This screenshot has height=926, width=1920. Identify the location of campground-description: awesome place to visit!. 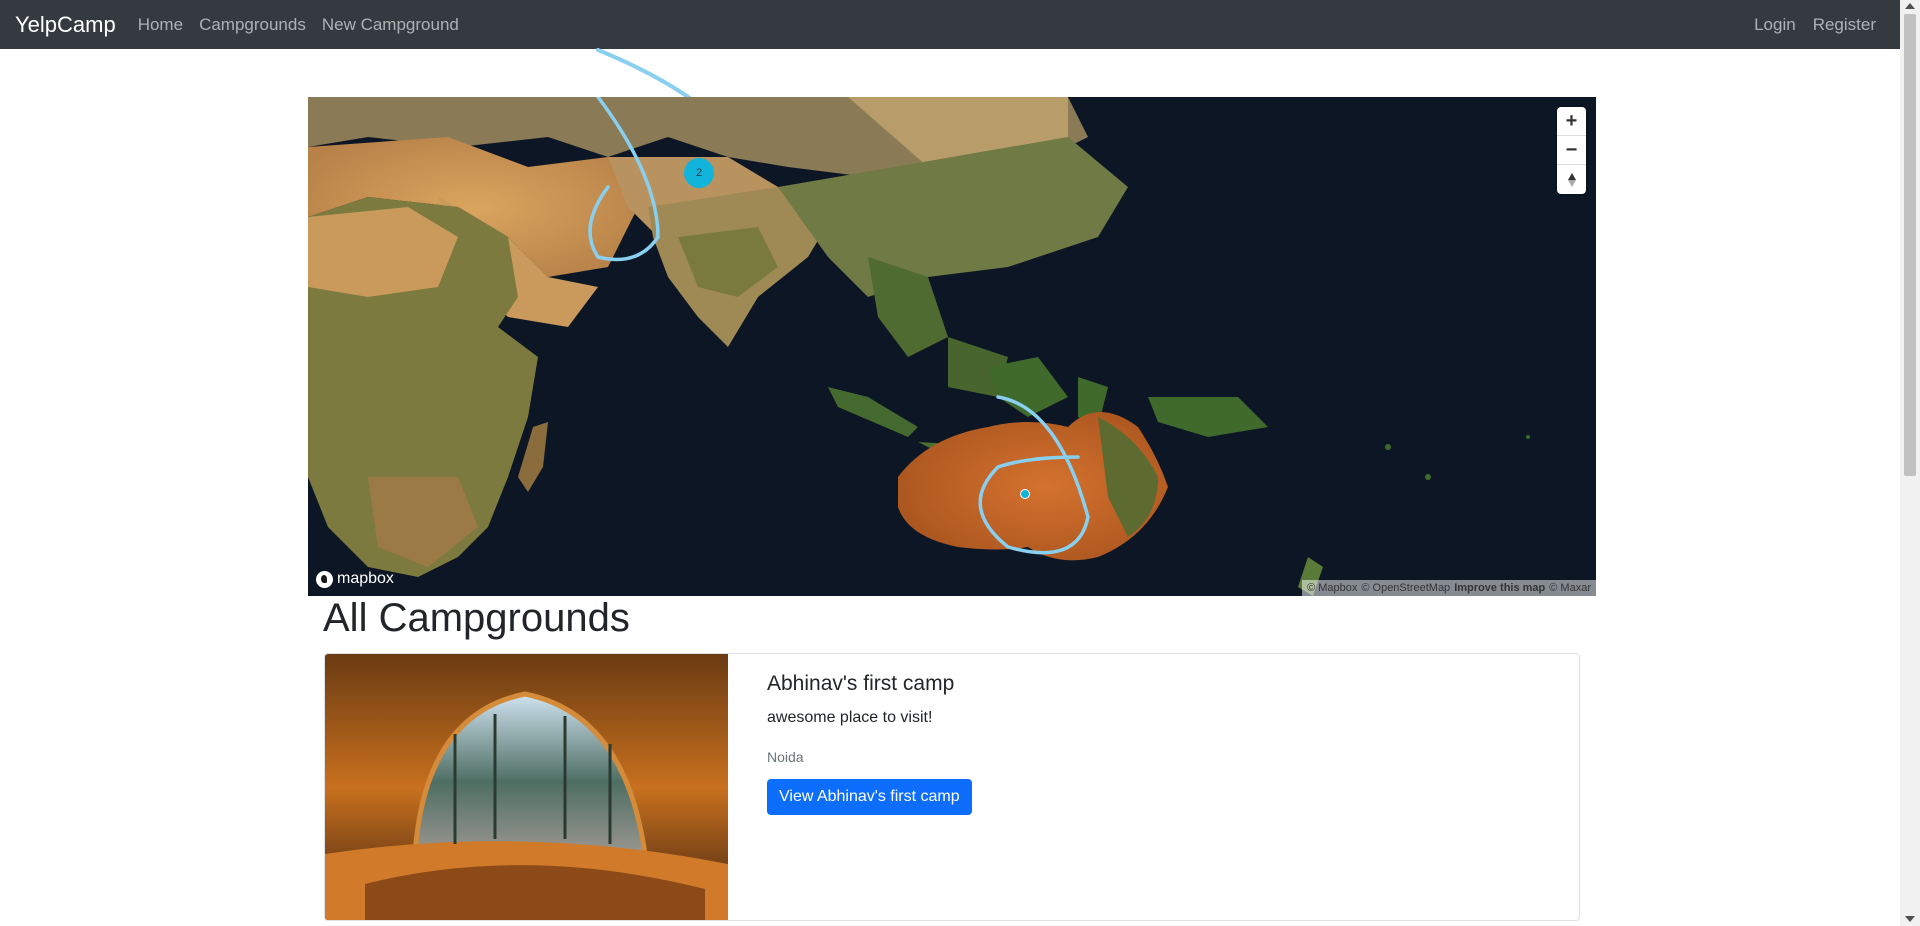
(850, 717).